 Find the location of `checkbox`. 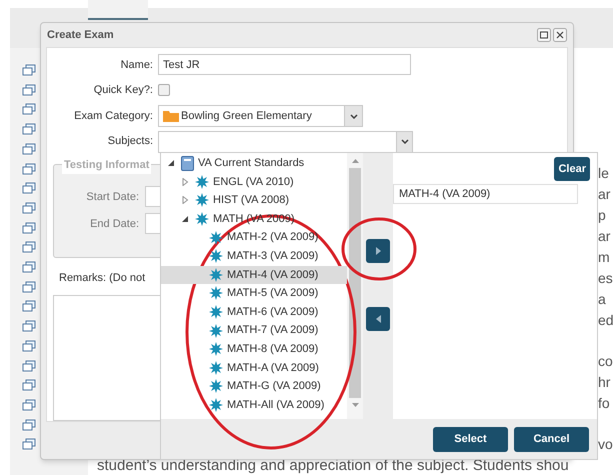

checkbox is located at coordinates (164, 90).